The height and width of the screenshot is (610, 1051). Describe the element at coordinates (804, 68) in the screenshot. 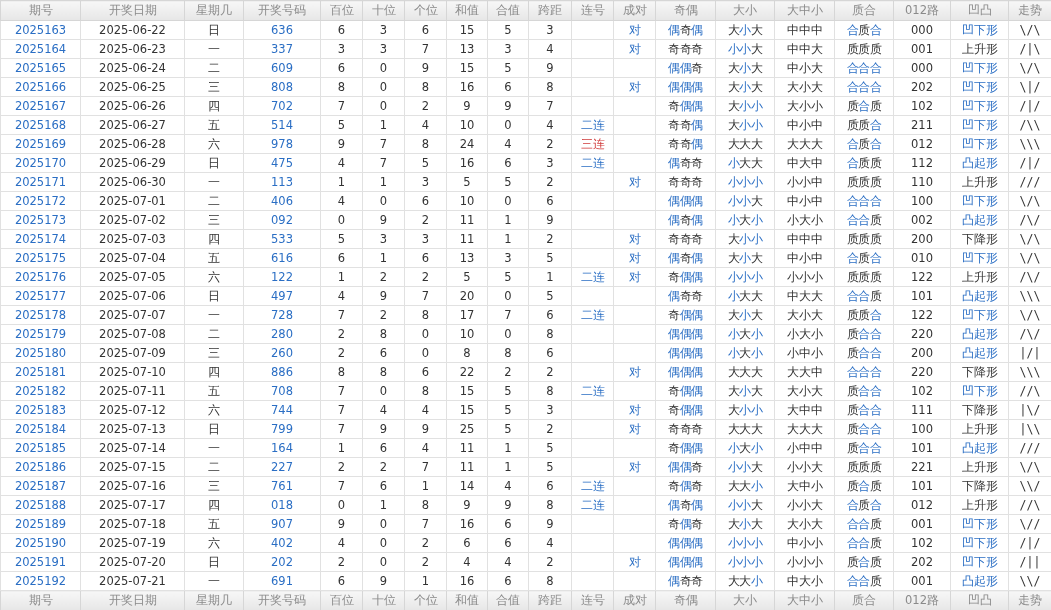

I see `table-cell: 中小大` at that location.